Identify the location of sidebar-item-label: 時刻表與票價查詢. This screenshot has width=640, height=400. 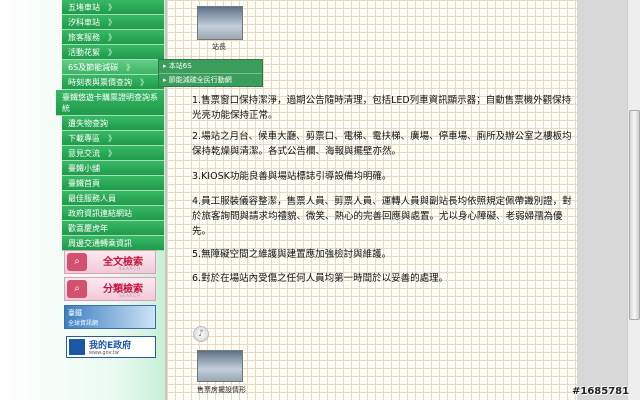
(100, 82).